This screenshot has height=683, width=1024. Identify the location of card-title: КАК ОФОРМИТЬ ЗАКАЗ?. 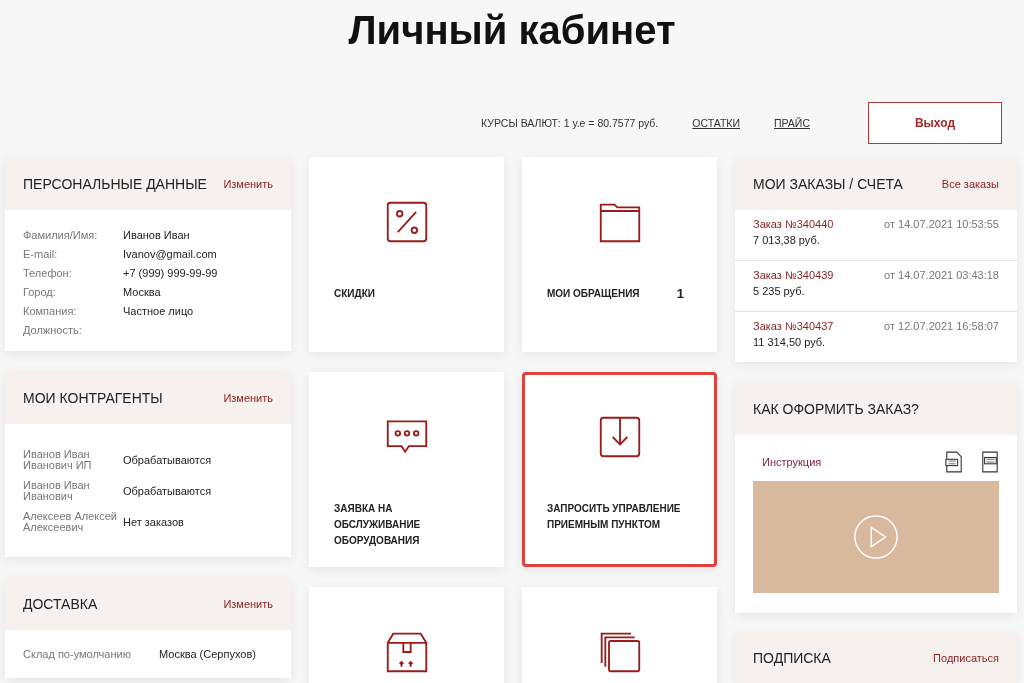
(836, 408).